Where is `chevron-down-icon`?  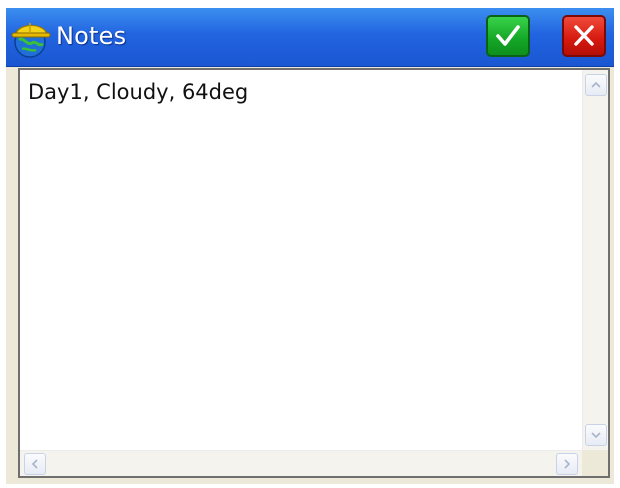
chevron-down-icon is located at coordinates (596, 435).